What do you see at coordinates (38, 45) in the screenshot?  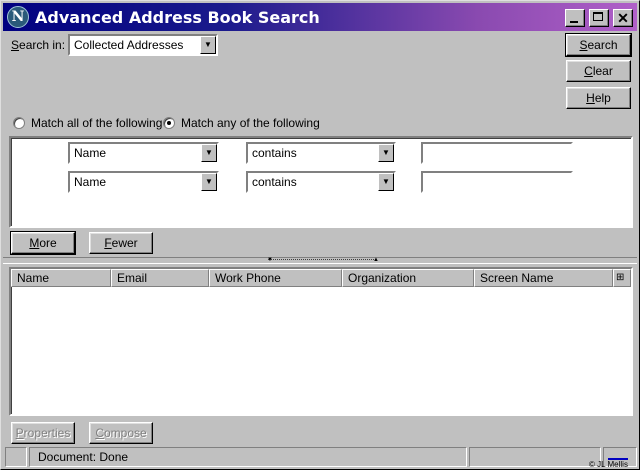 I see `search-in-label: Search in:` at bounding box center [38, 45].